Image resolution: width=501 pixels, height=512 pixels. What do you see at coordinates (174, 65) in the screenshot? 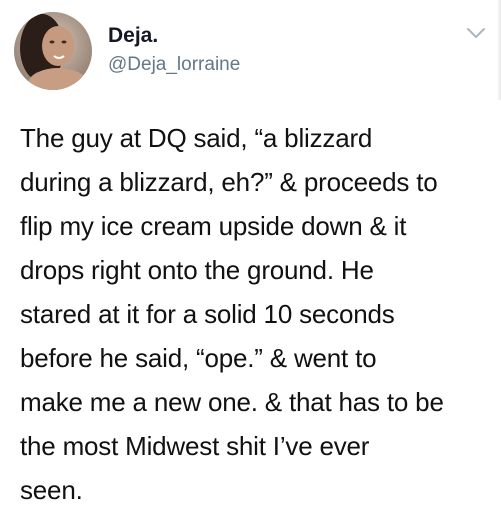
I see `user-handle: @Deja_lorraine` at bounding box center [174, 65].